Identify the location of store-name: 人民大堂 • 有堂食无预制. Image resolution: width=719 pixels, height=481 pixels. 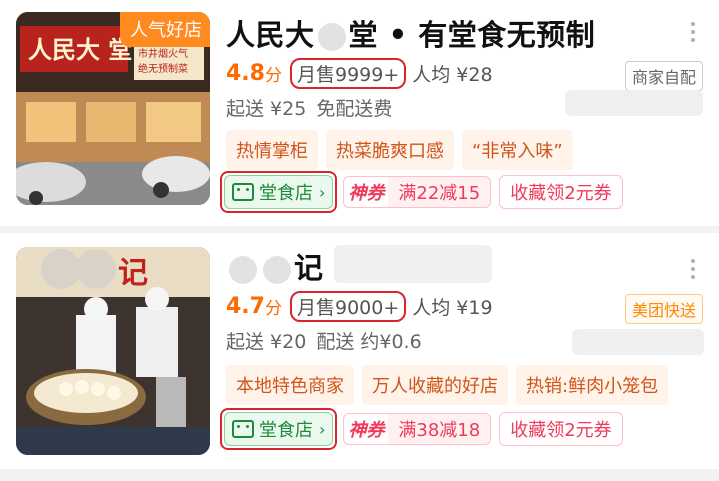
(410, 33).